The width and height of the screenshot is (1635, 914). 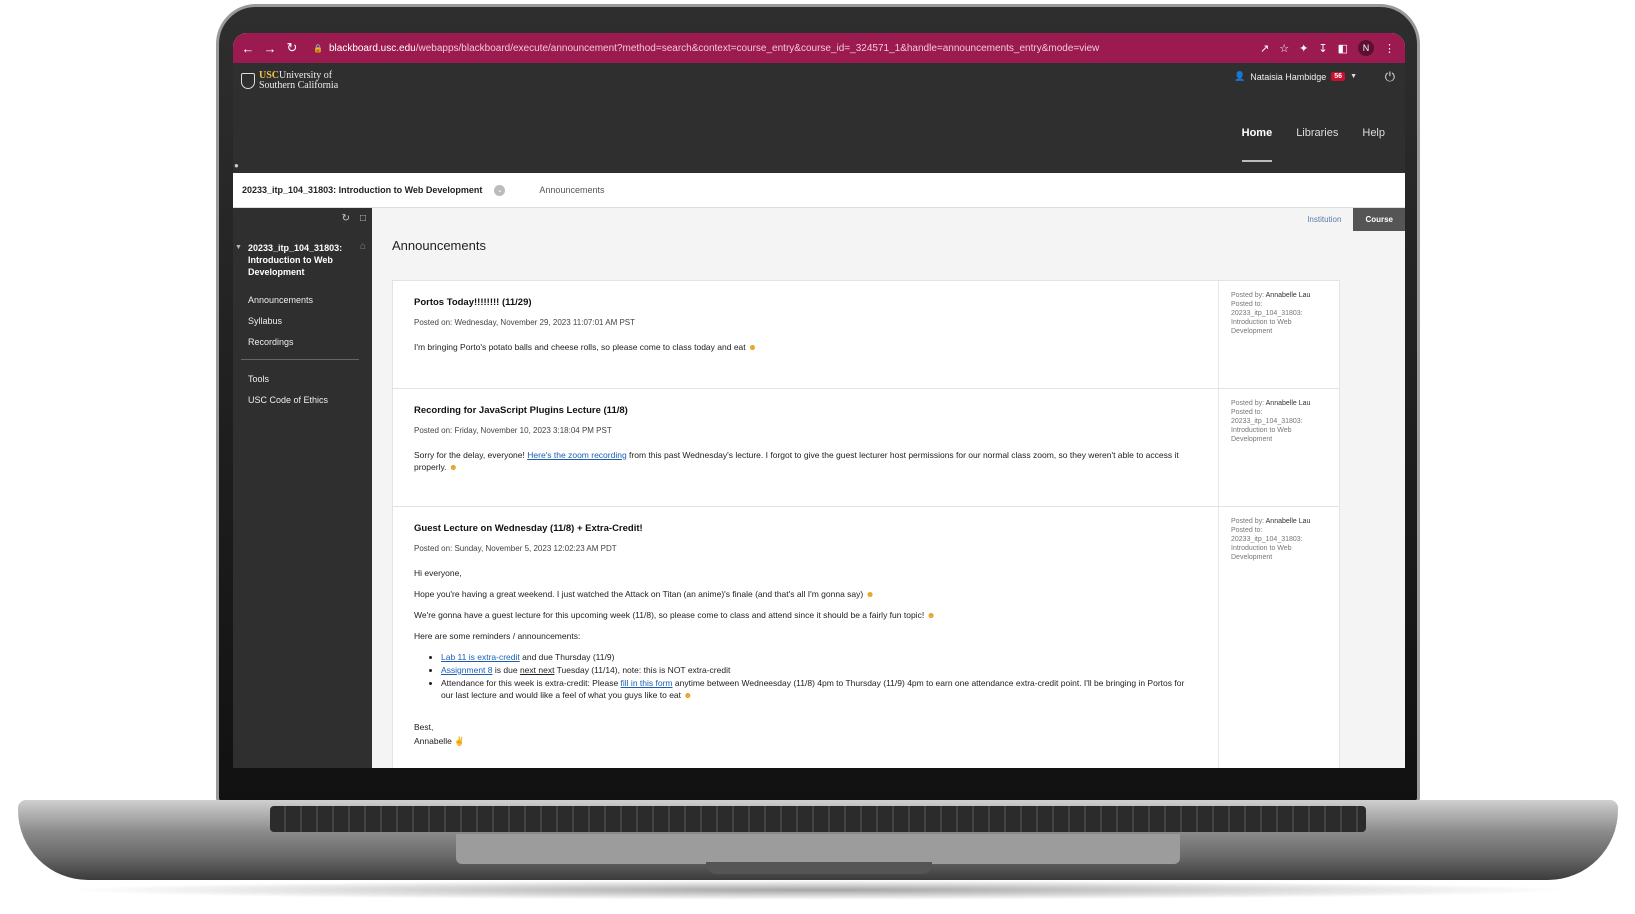 I want to click on logo-text: USCUniversity of Southern California, so click(x=298, y=81).